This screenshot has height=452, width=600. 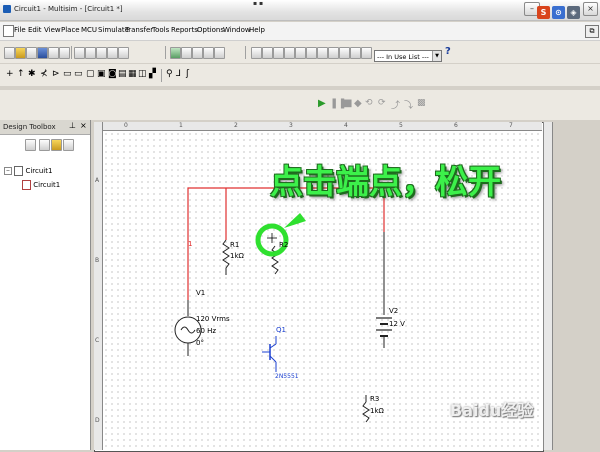 What do you see at coordinates (273, 346) in the screenshot?
I see `q1-collector` at bounding box center [273, 346].